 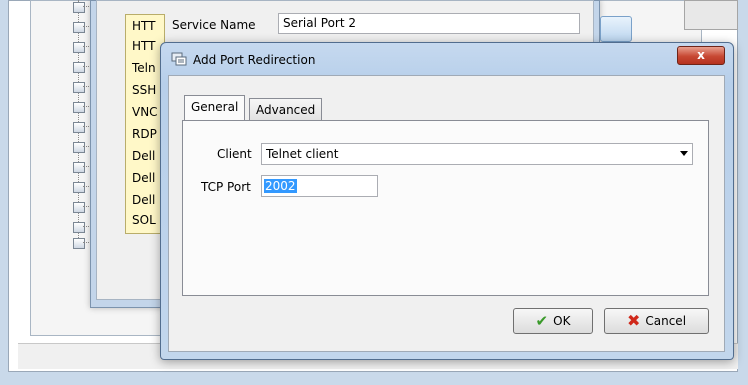 I want to click on client-select: Telnet client, so click(x=477, y=154).